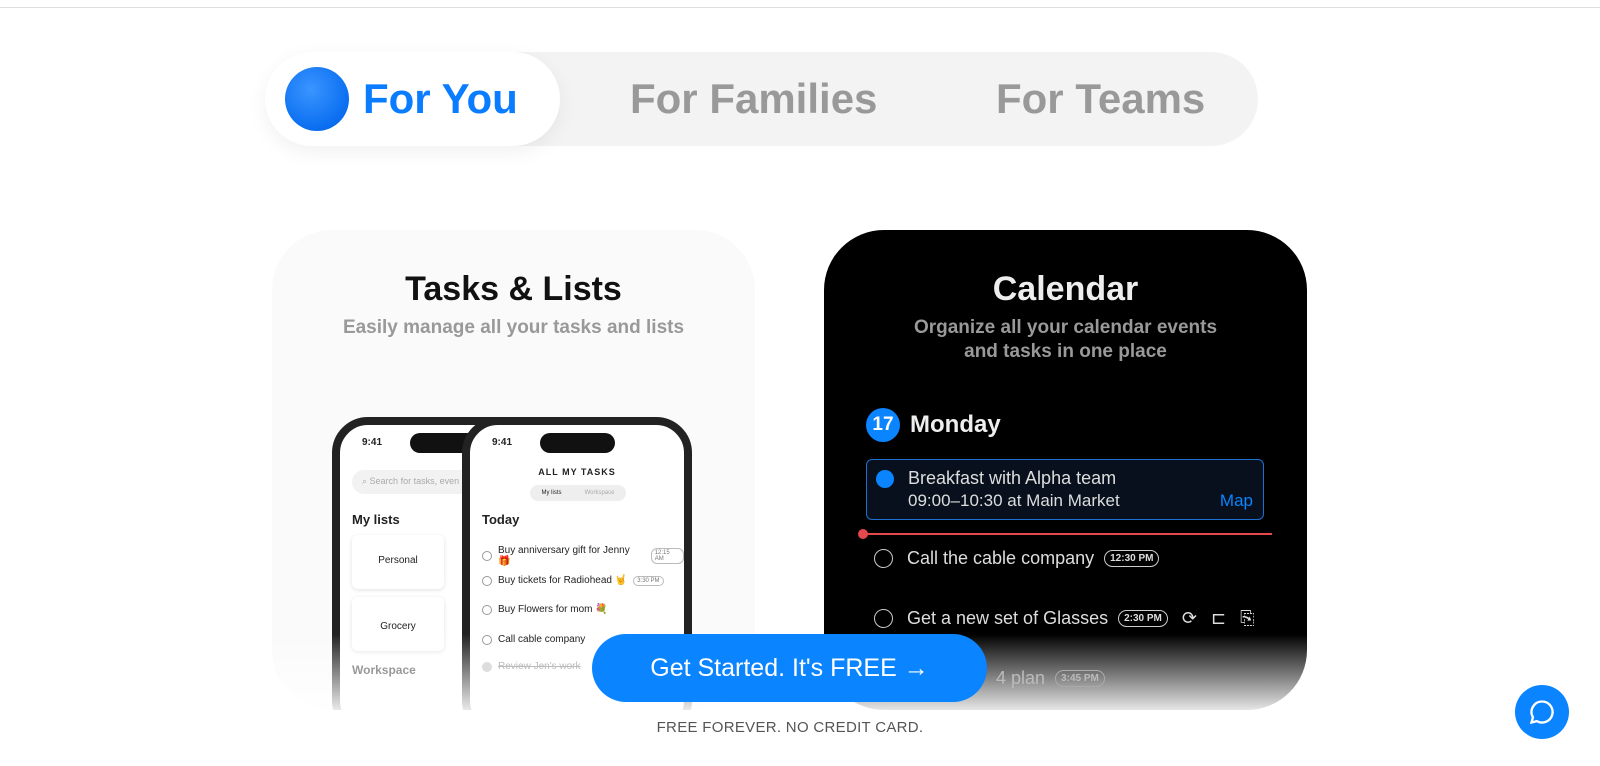 Image resolution: width=1600 pixels, height=766 pixels. I want to click on cta-note: FREE FOREVER. NO CREDIT CARD., so click(790, 727).